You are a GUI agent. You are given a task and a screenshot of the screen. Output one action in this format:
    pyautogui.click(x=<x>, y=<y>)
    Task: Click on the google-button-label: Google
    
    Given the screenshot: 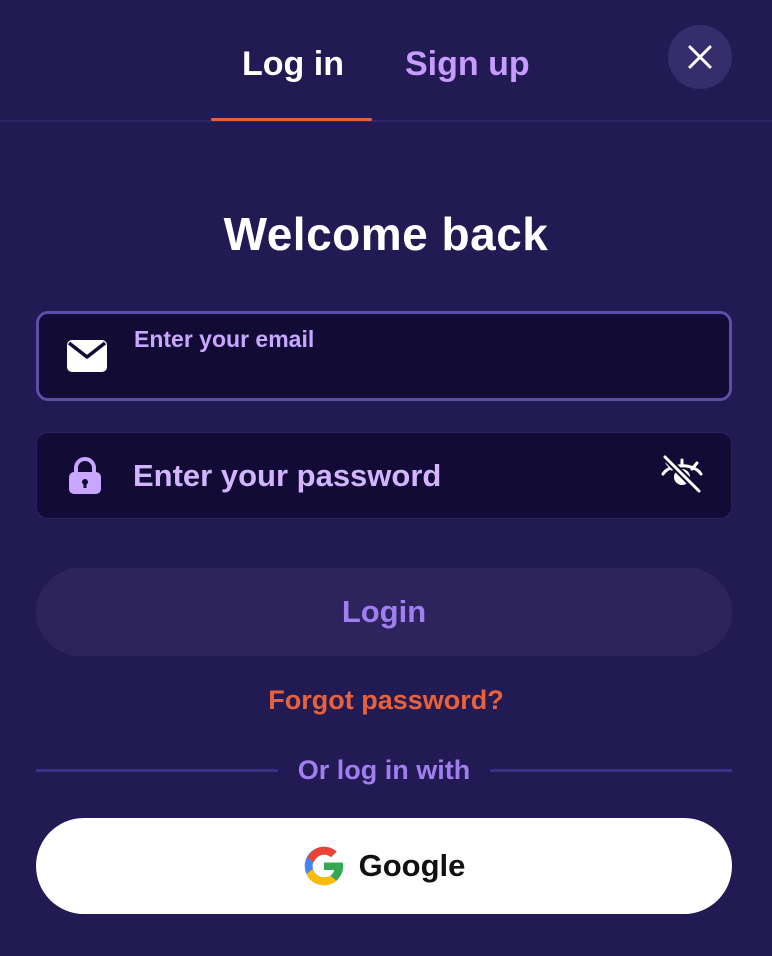 What is the action you would take?
    pyautogui.click(x=412, y=865)
    